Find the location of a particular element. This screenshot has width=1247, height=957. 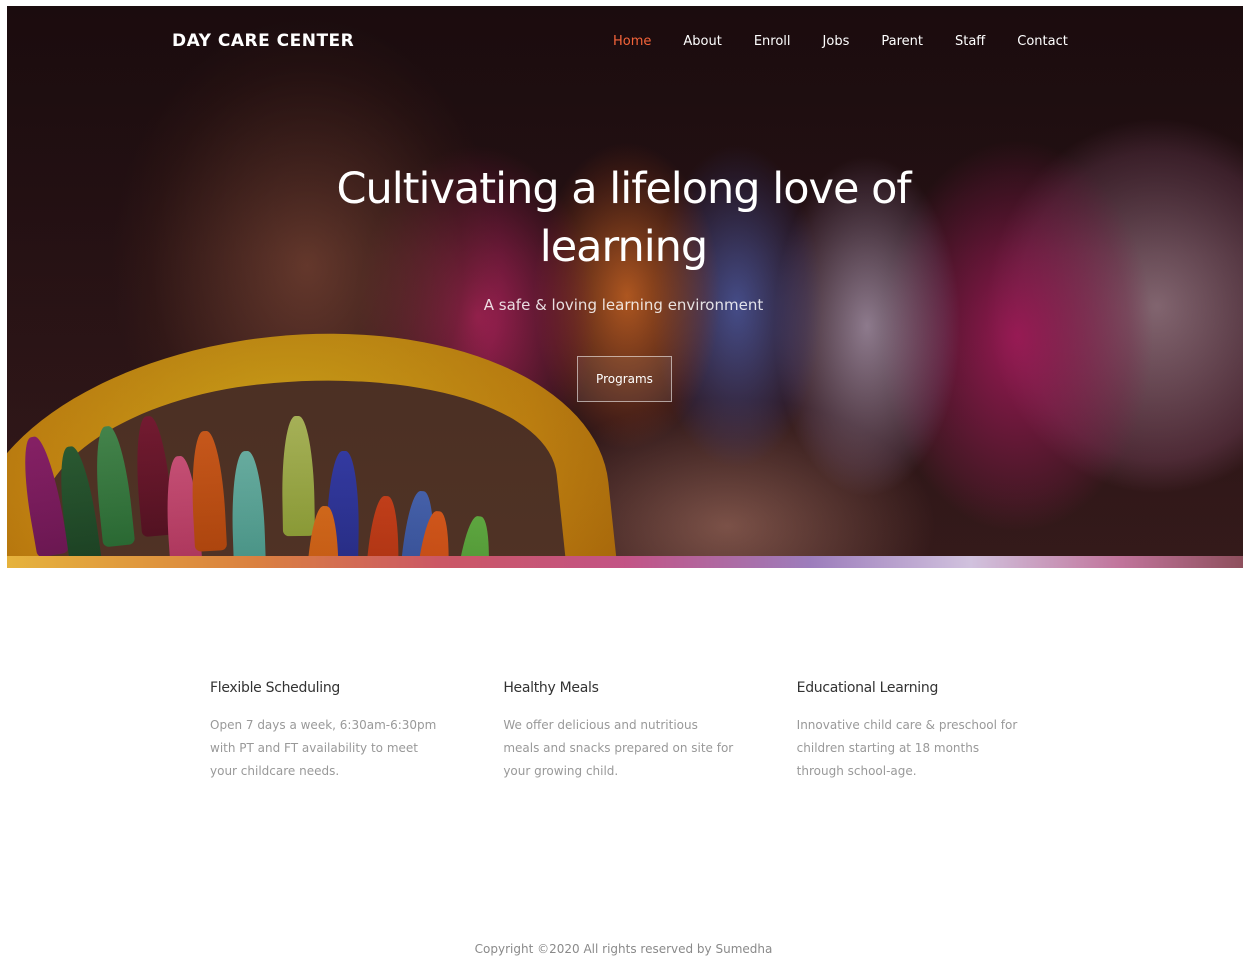

nav-item-enroll: Enroll is located at coordinates (772, 41).